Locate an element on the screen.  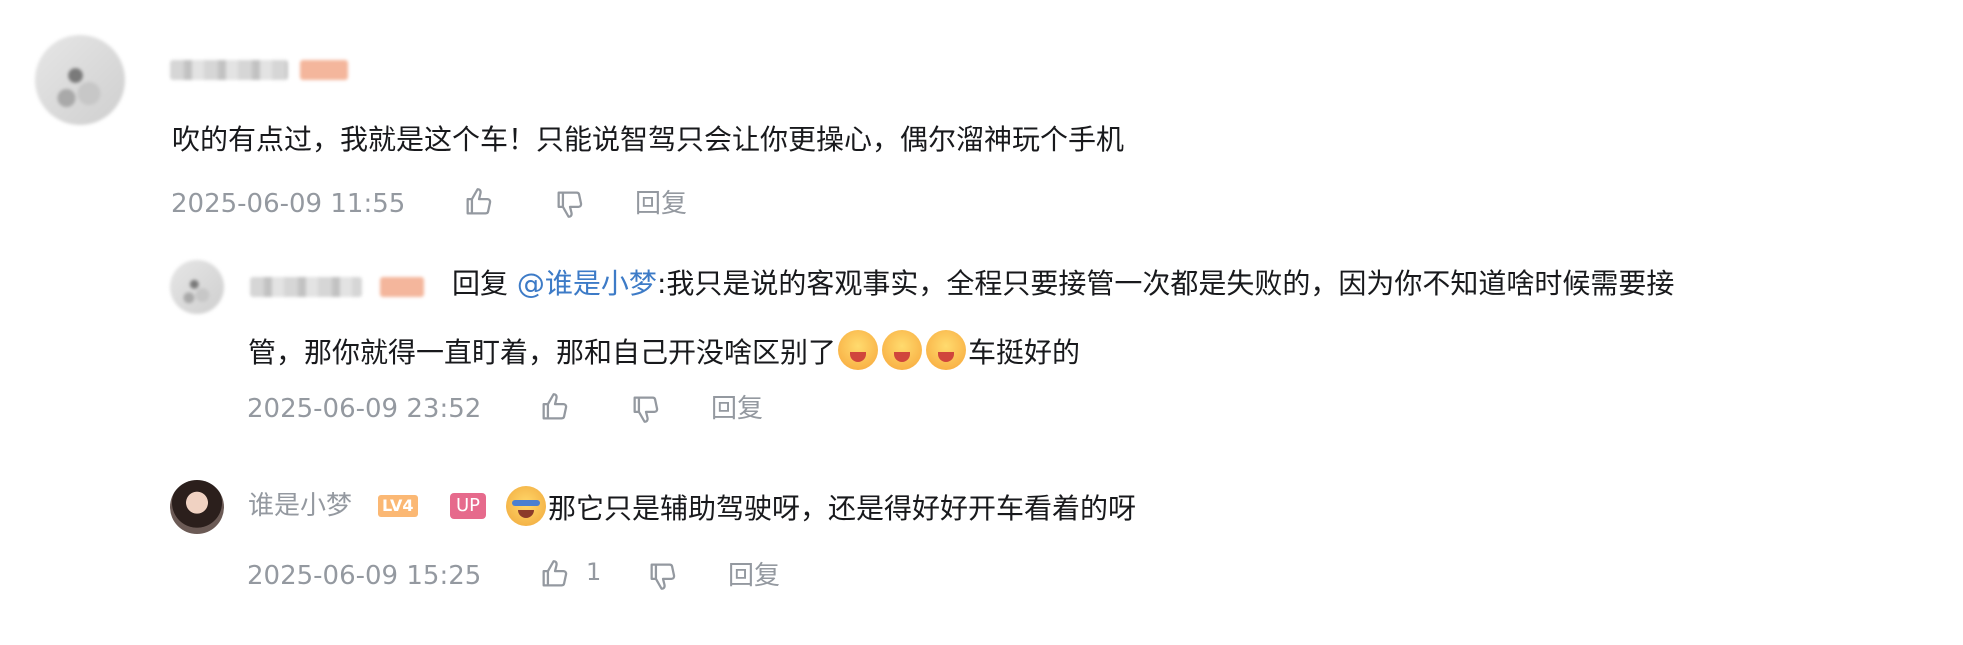
reply-reply-button: 回复 is located at coordinates (737, 409).